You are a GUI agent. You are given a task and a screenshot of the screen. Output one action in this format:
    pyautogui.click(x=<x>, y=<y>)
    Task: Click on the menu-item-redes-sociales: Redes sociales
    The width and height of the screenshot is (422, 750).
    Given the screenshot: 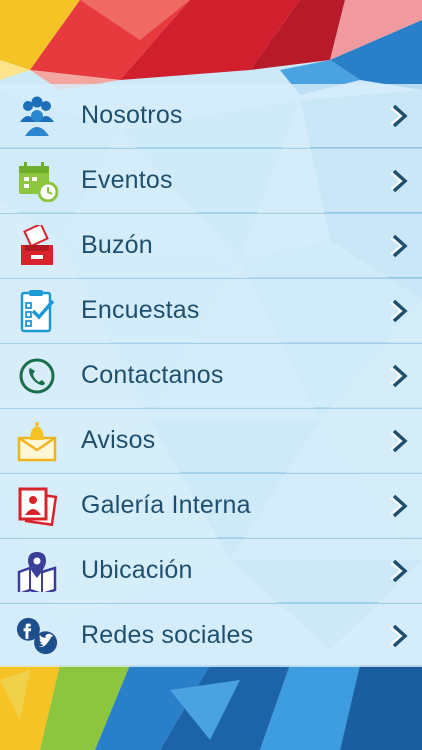 What is the action you would take?
    pyautogui.click(x=211, y=635)
    